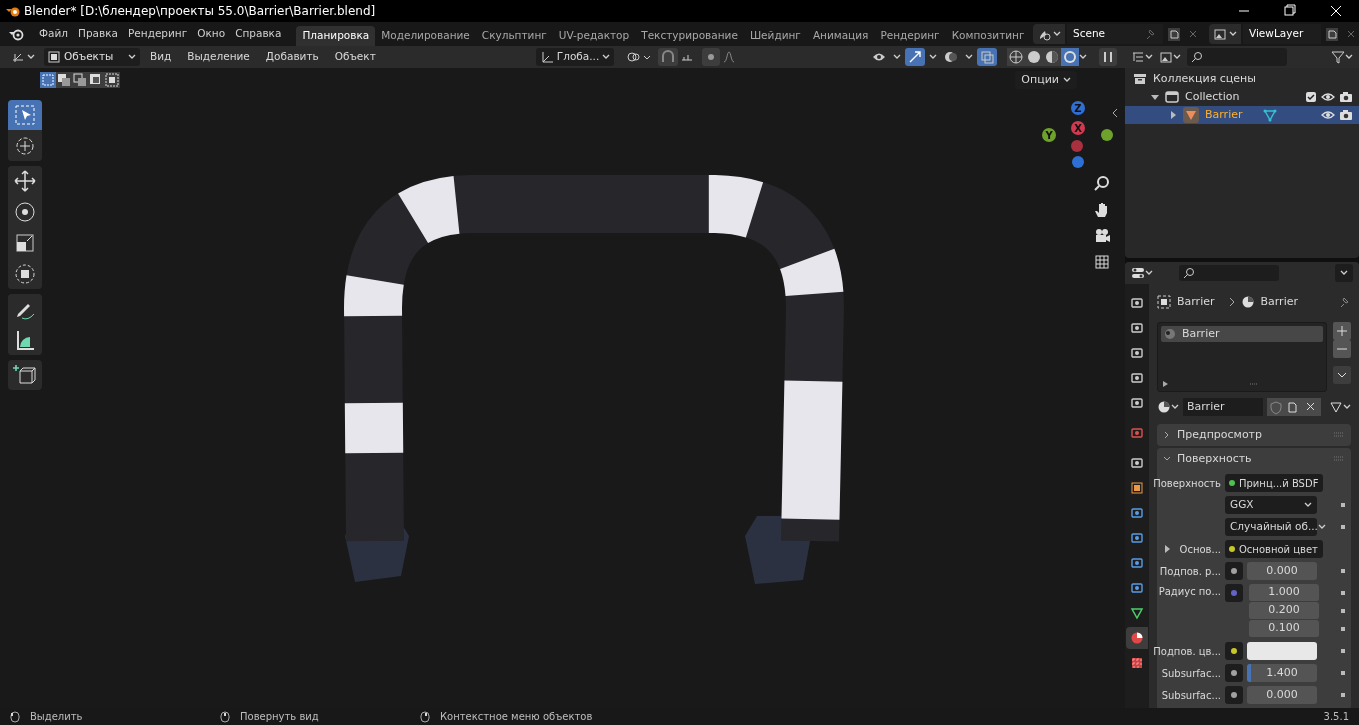  Describe the element at coordinates (1078, 108) in the screenshot. I see `axis-handle: Z` at that location.